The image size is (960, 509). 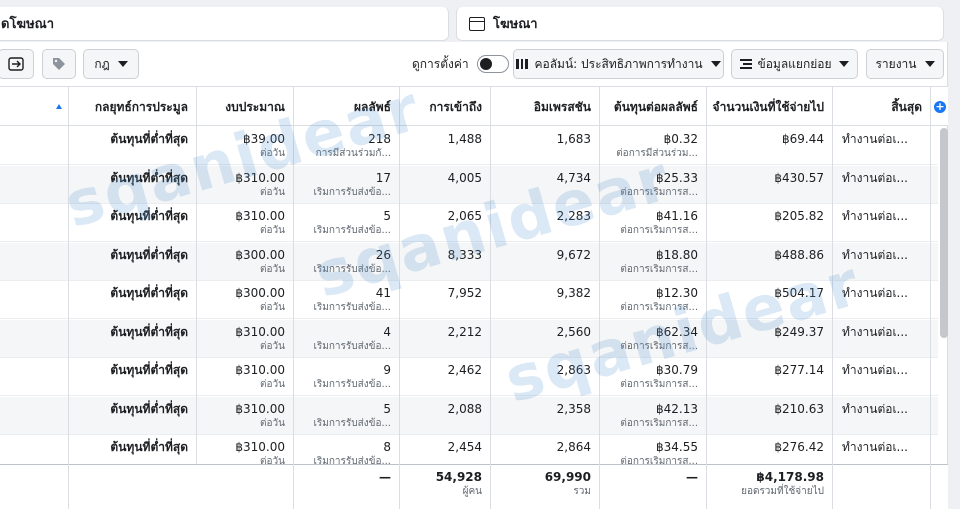 What do you see at coordinates (444, 409) in the screenshot?
I see `cell-reach: 2,088` at bounding box center [444, 409].